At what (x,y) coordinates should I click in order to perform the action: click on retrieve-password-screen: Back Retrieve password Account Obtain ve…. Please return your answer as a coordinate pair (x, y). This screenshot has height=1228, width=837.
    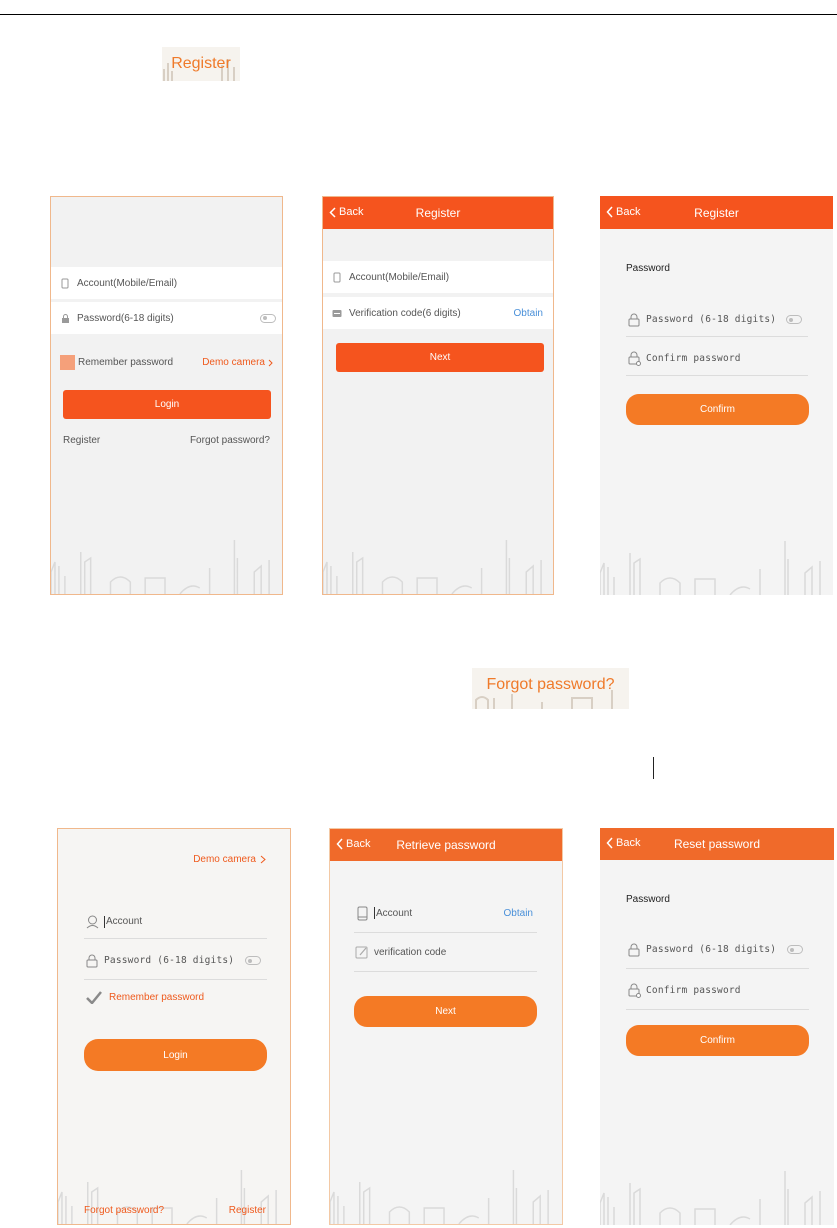
    Looking at the image, I should click on (446, 1026).